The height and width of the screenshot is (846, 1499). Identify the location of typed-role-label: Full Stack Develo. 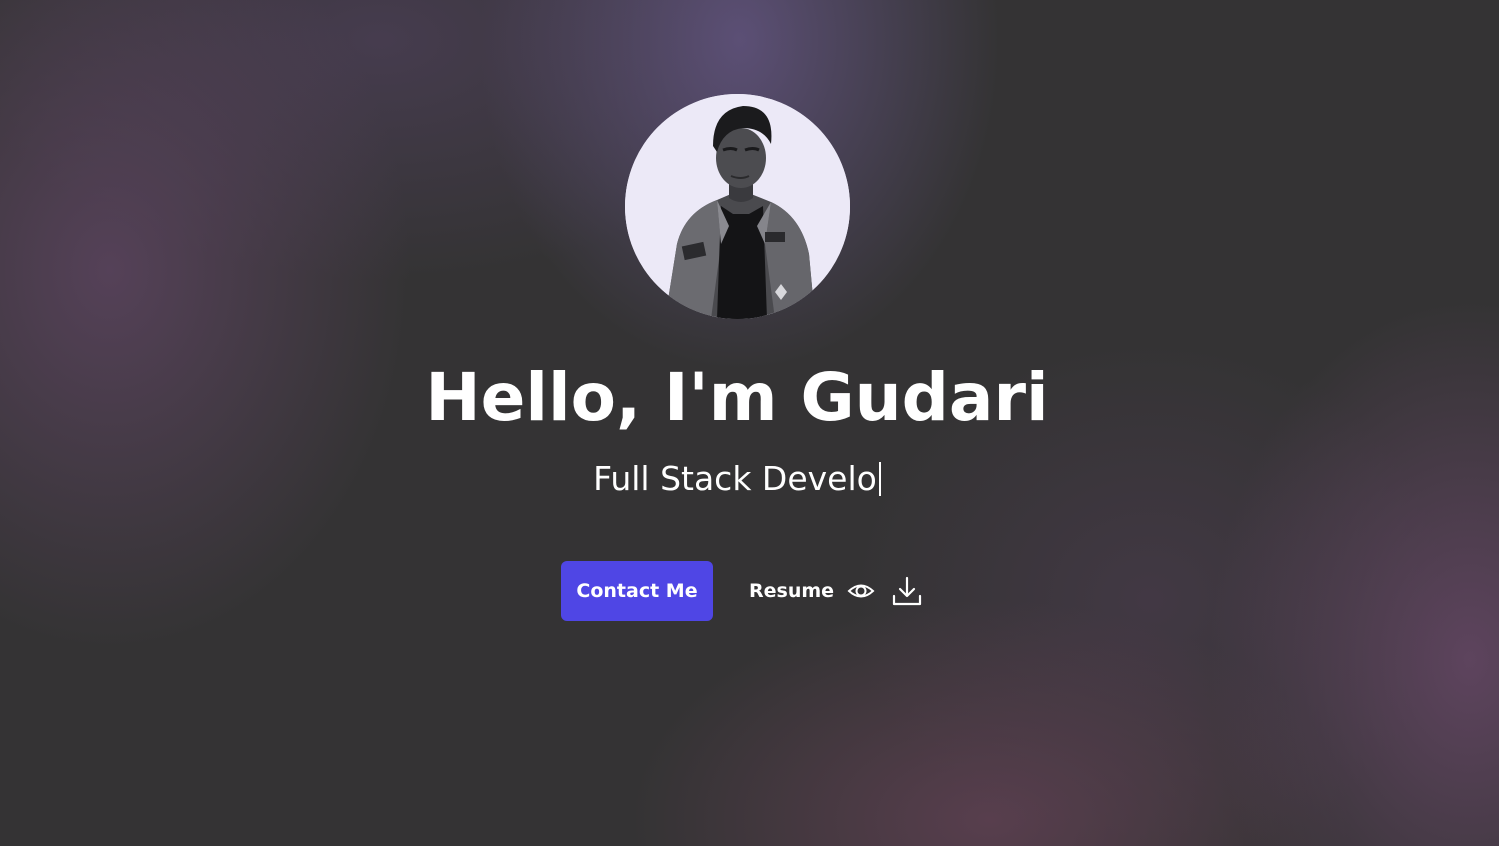
(735, 478).